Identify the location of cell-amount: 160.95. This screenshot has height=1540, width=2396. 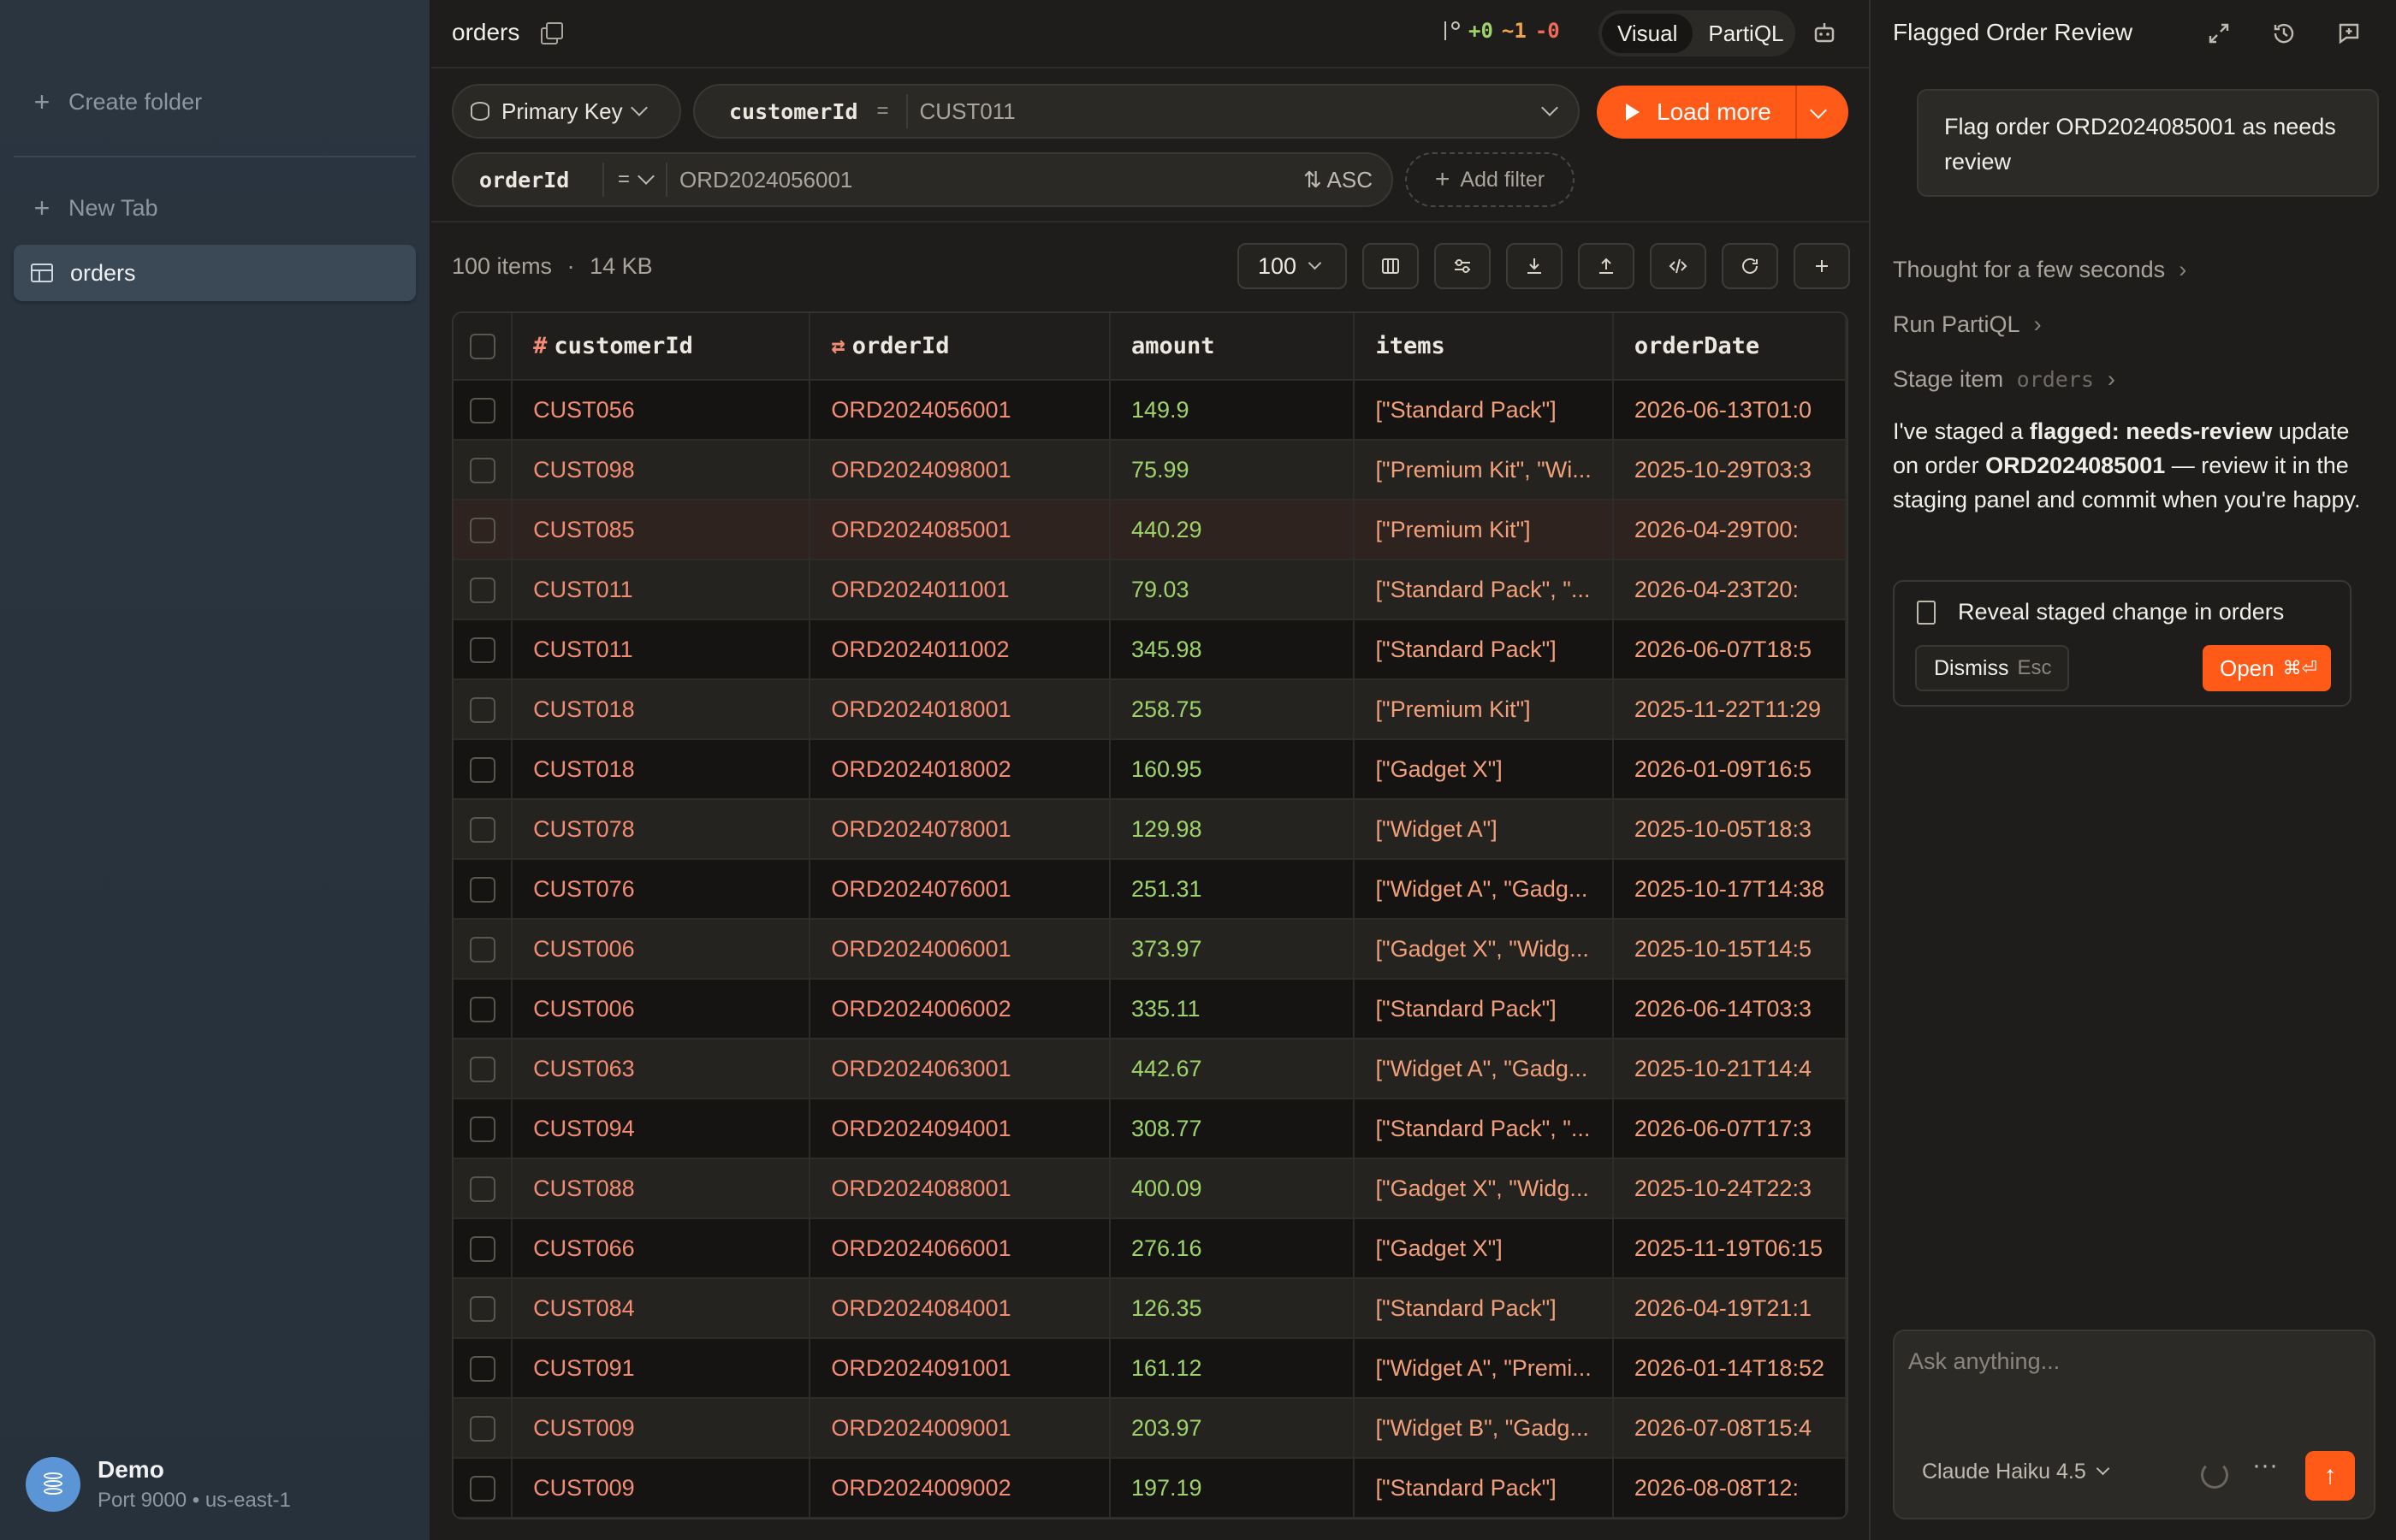
(1232, 769).